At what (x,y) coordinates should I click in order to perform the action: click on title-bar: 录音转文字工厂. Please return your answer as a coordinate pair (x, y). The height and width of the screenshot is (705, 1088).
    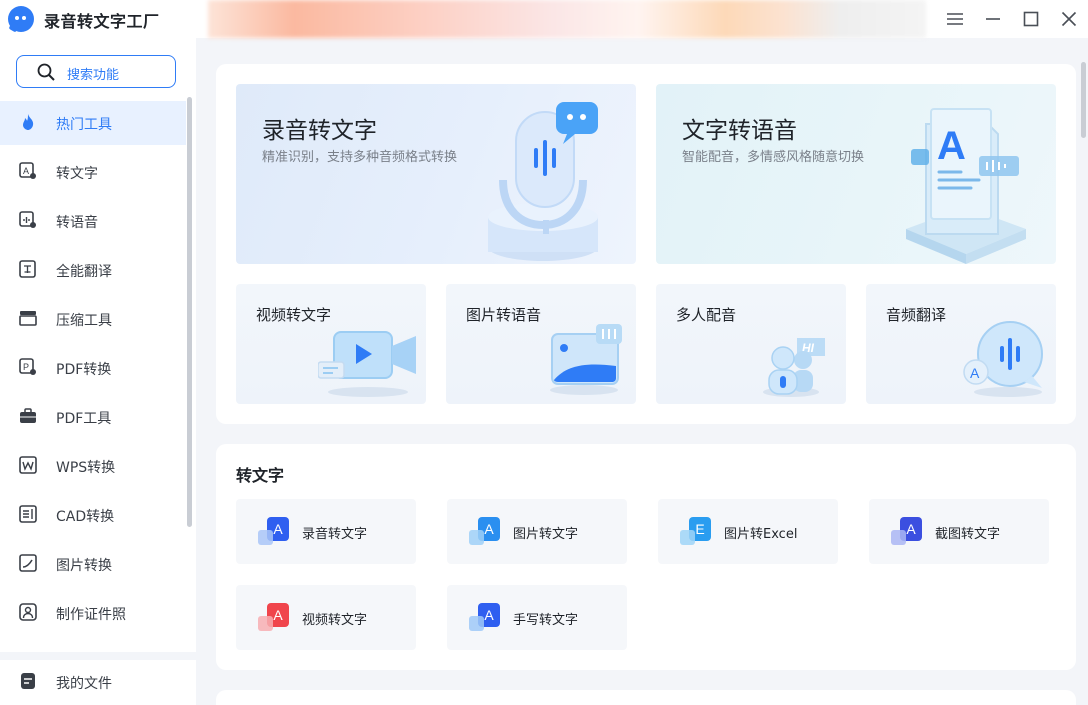
    Looking at the image, I should click on (544, 19).